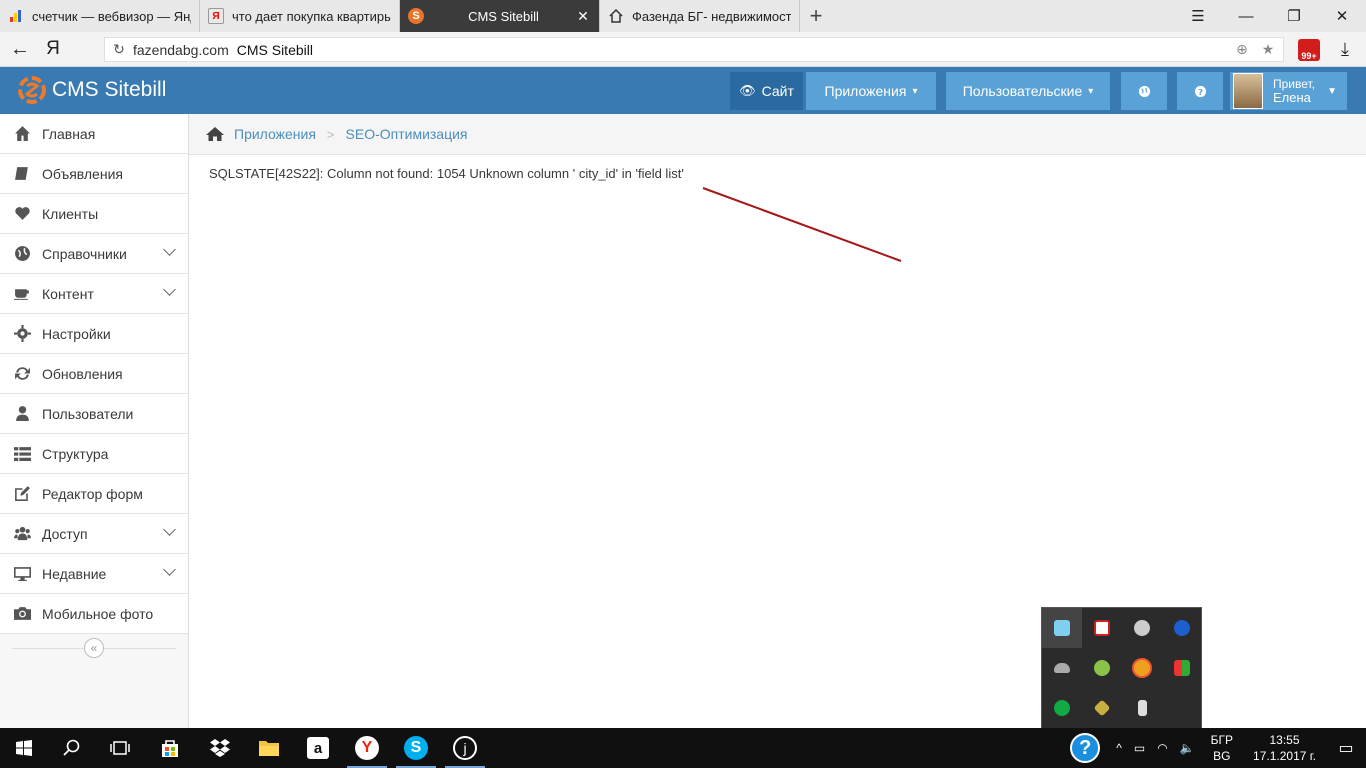 This screenshot has height=768, width=1366. What do you see at coordinates (1139, 748) in the screenshot?
I see `battery-icon: ▭` at bounding box center [1139, 748].